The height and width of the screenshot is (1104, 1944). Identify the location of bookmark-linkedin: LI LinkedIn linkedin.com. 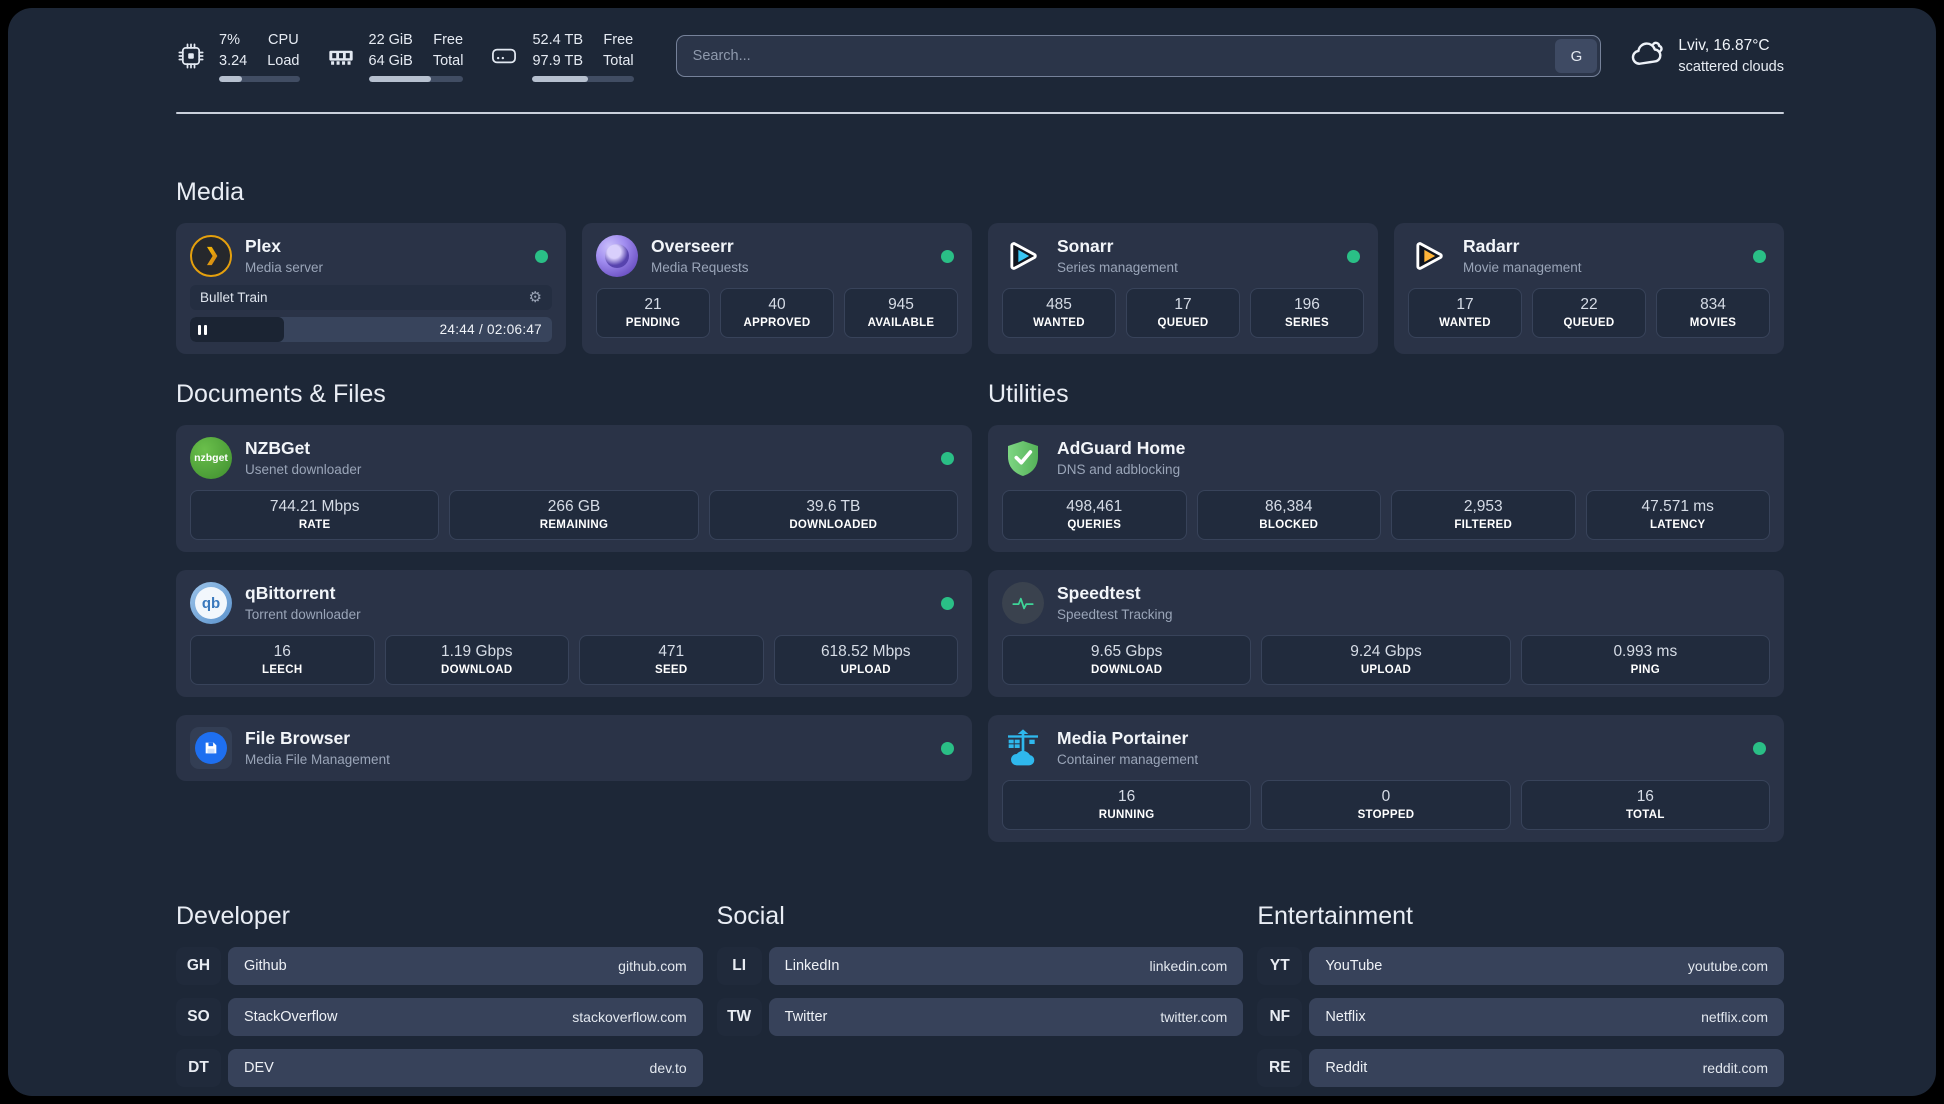
(980, 966).